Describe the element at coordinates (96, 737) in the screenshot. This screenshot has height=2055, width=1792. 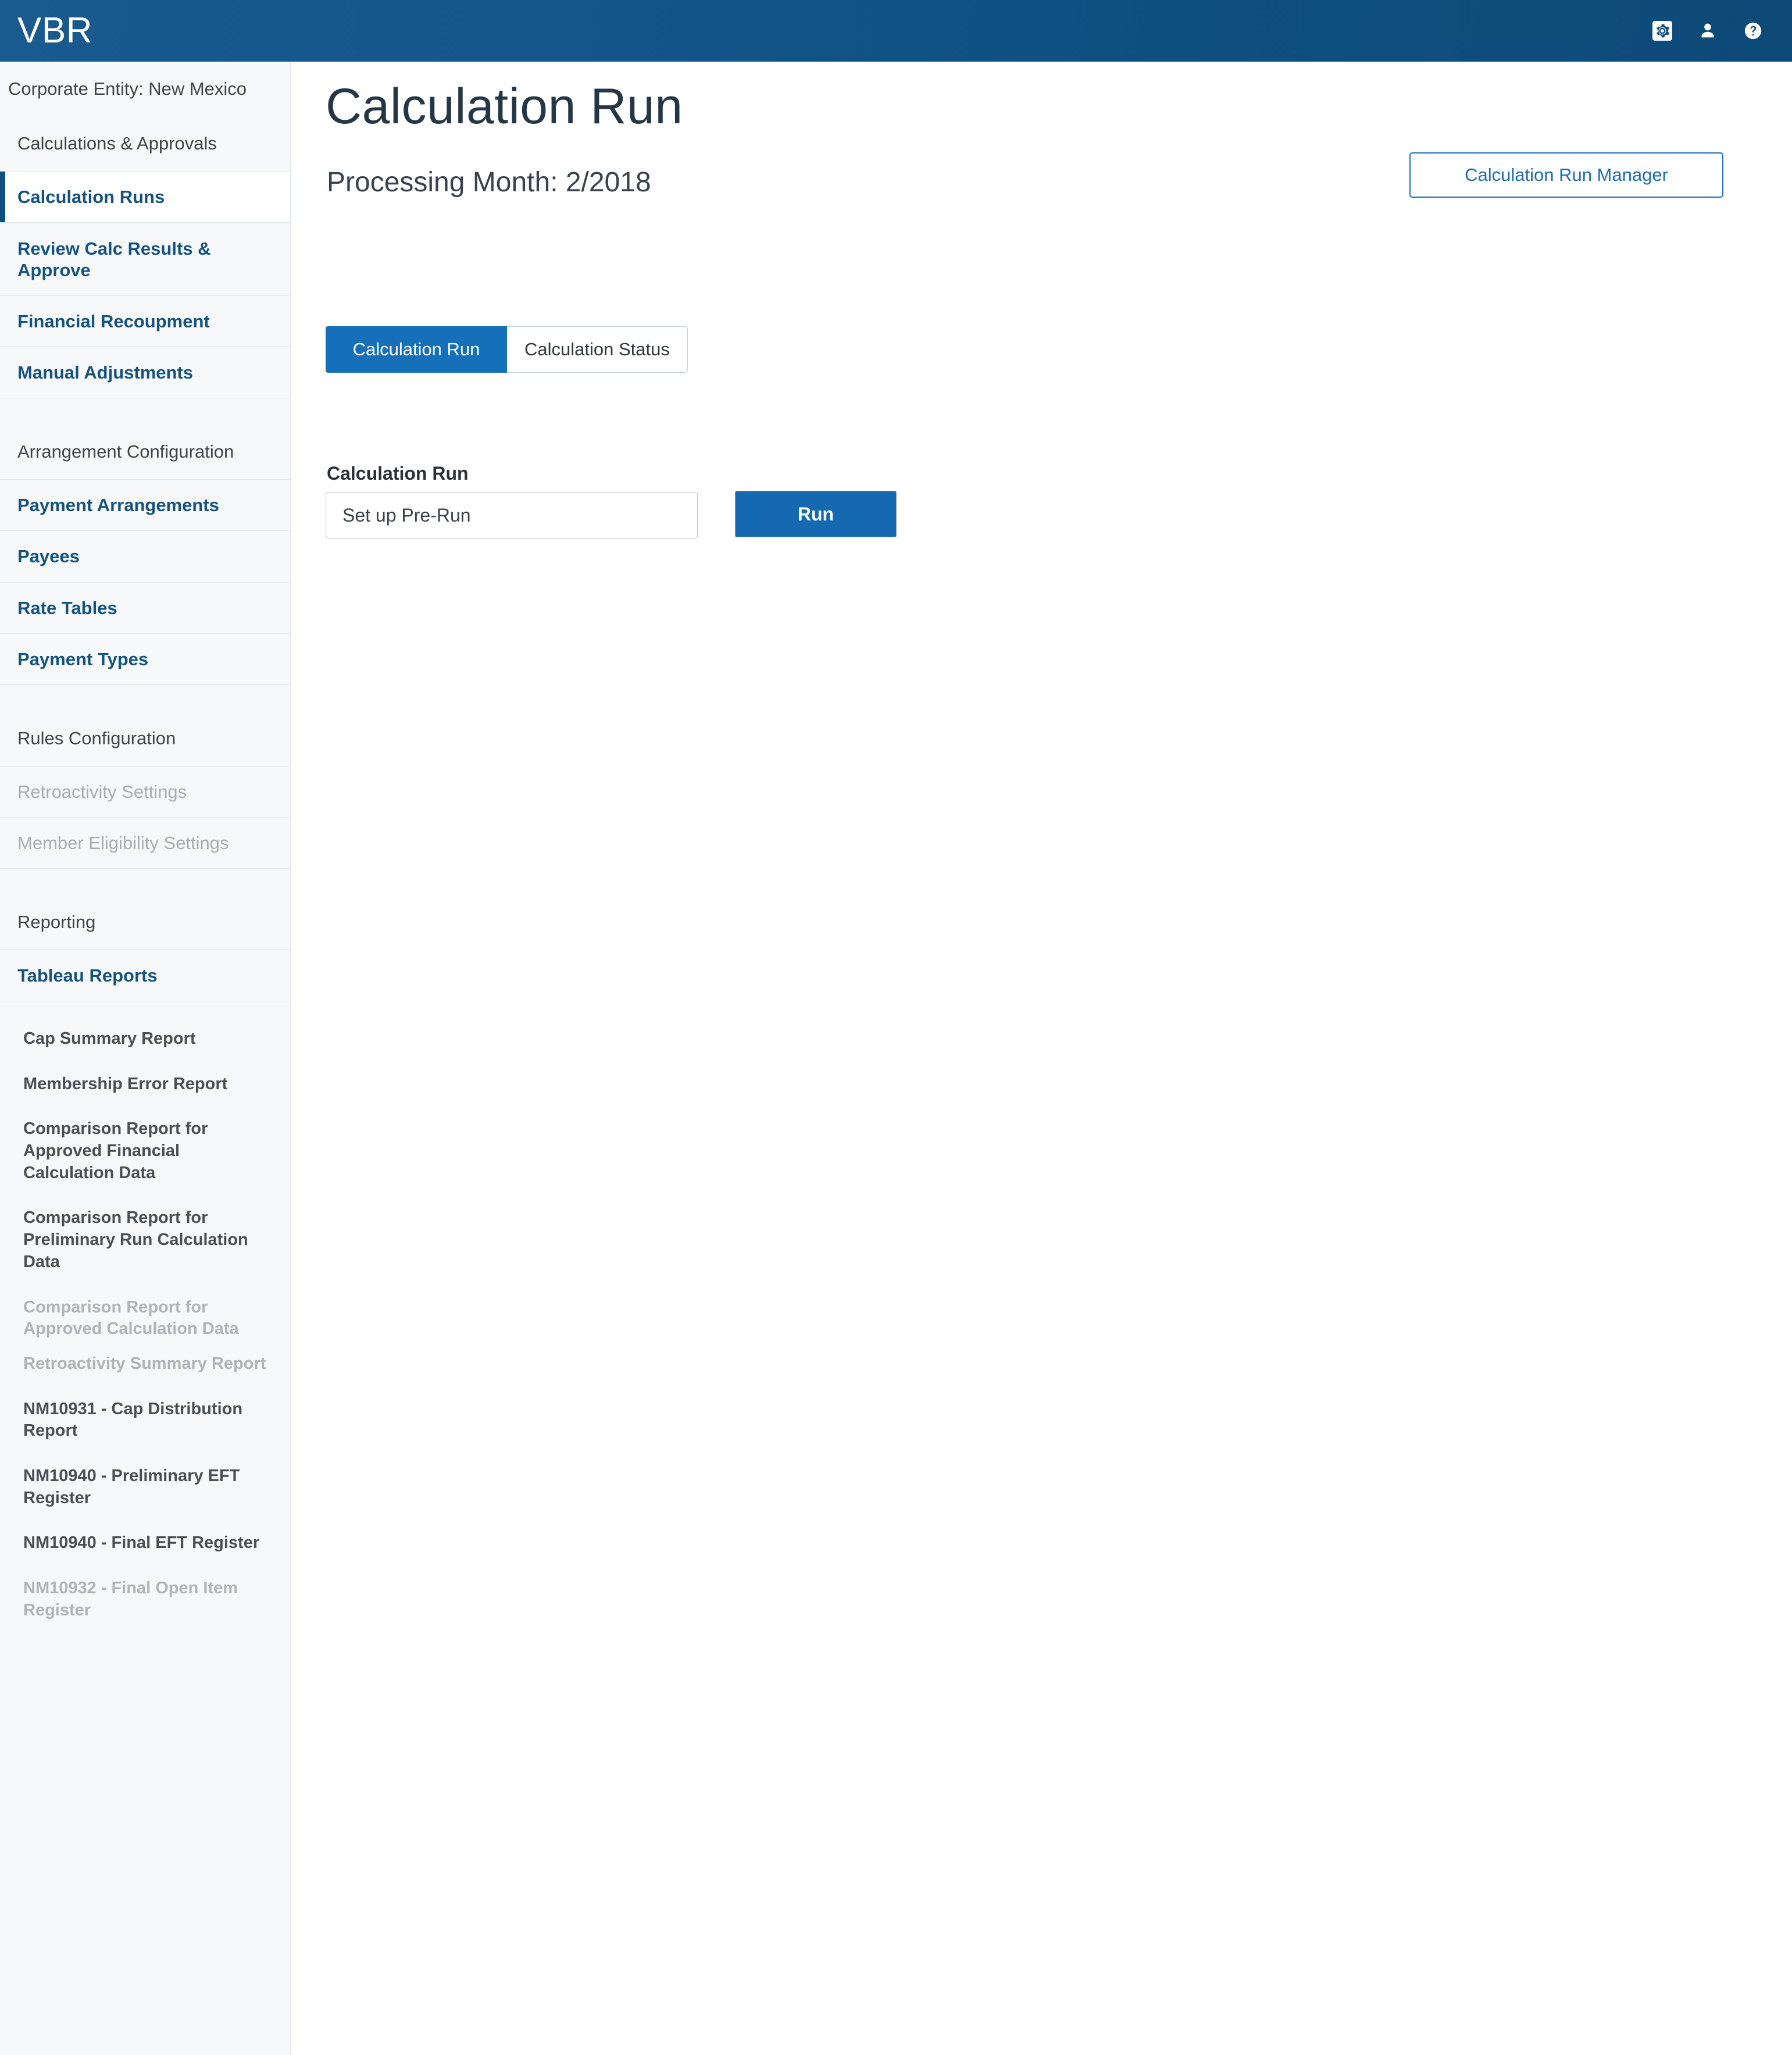
I see `sidebar-group-rules-configuration: Rules Configuration` at that location.